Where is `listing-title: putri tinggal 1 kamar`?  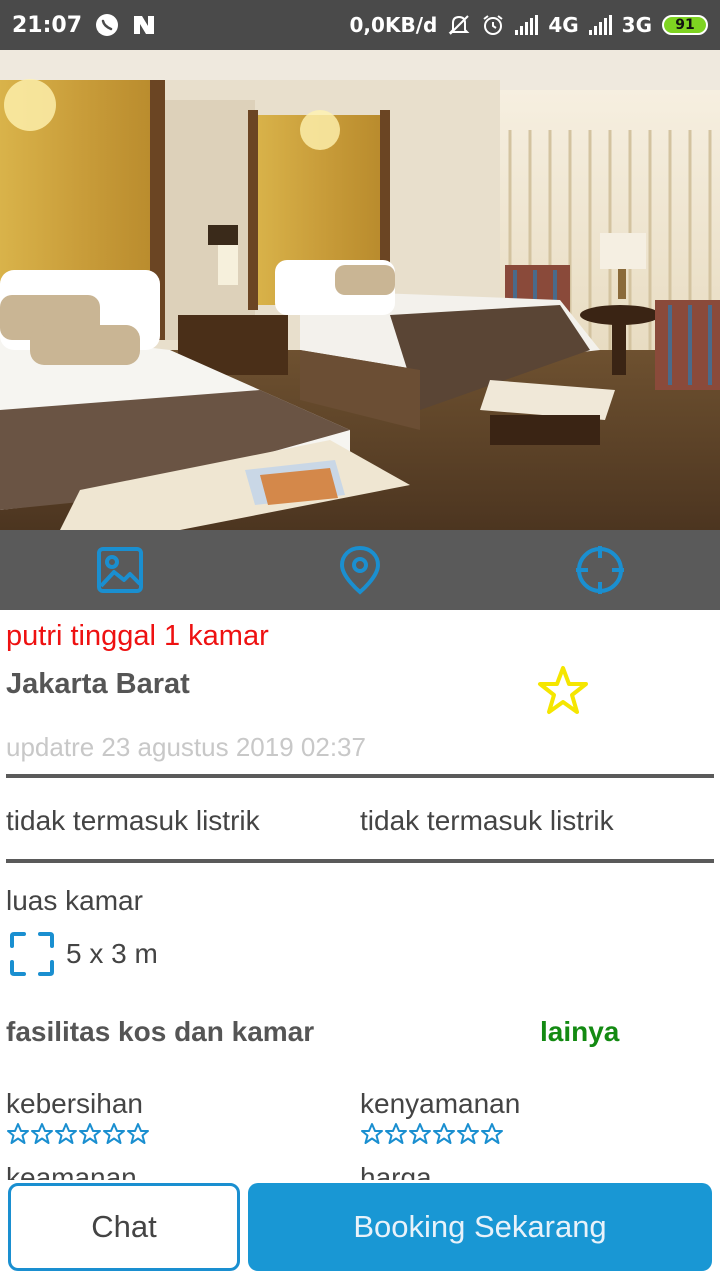
listing-title: putri tinggal 1 kamar is located at coordinates (137, 636).